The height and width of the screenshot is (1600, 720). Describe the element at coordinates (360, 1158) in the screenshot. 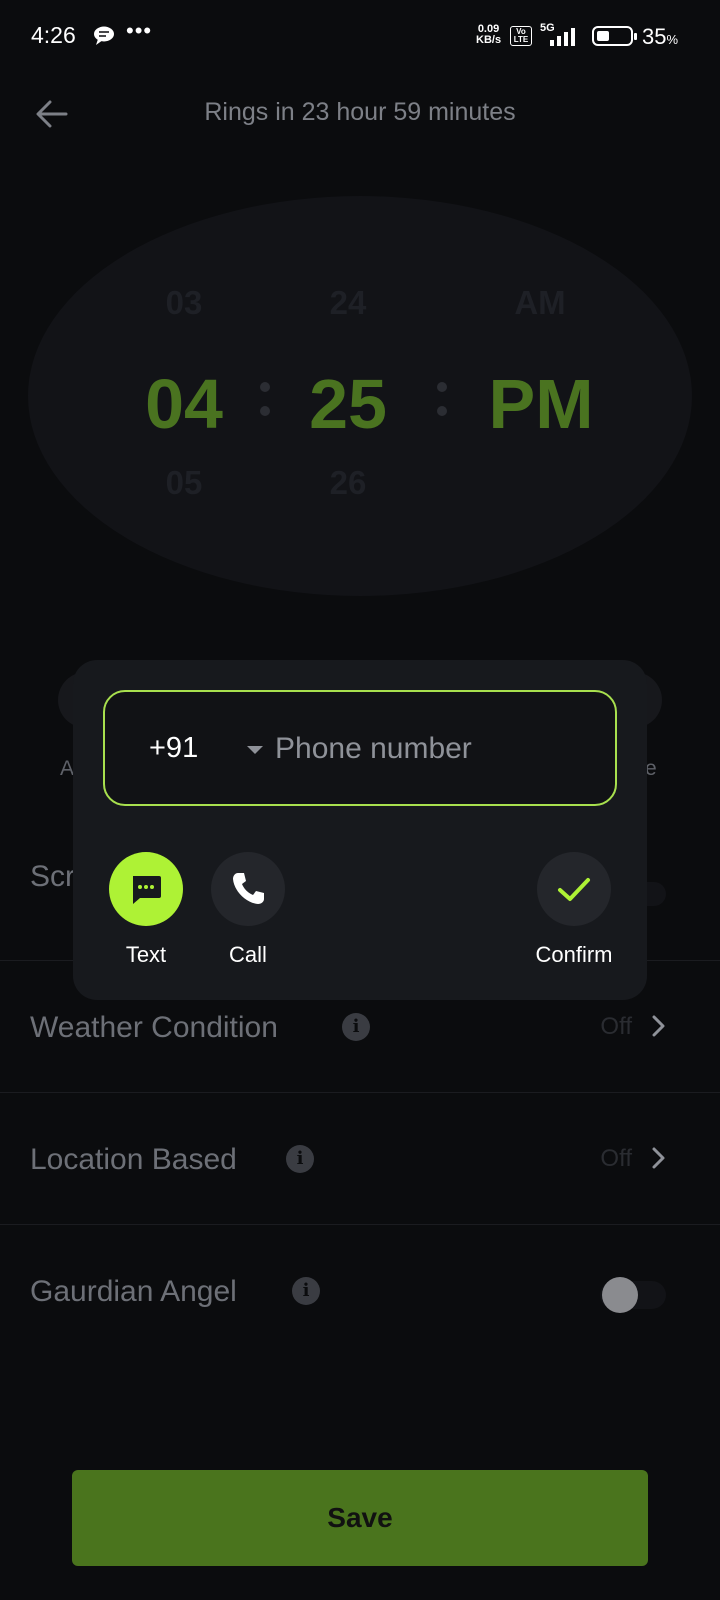

I see `setting-row-location: Location Based i Off` at that location.